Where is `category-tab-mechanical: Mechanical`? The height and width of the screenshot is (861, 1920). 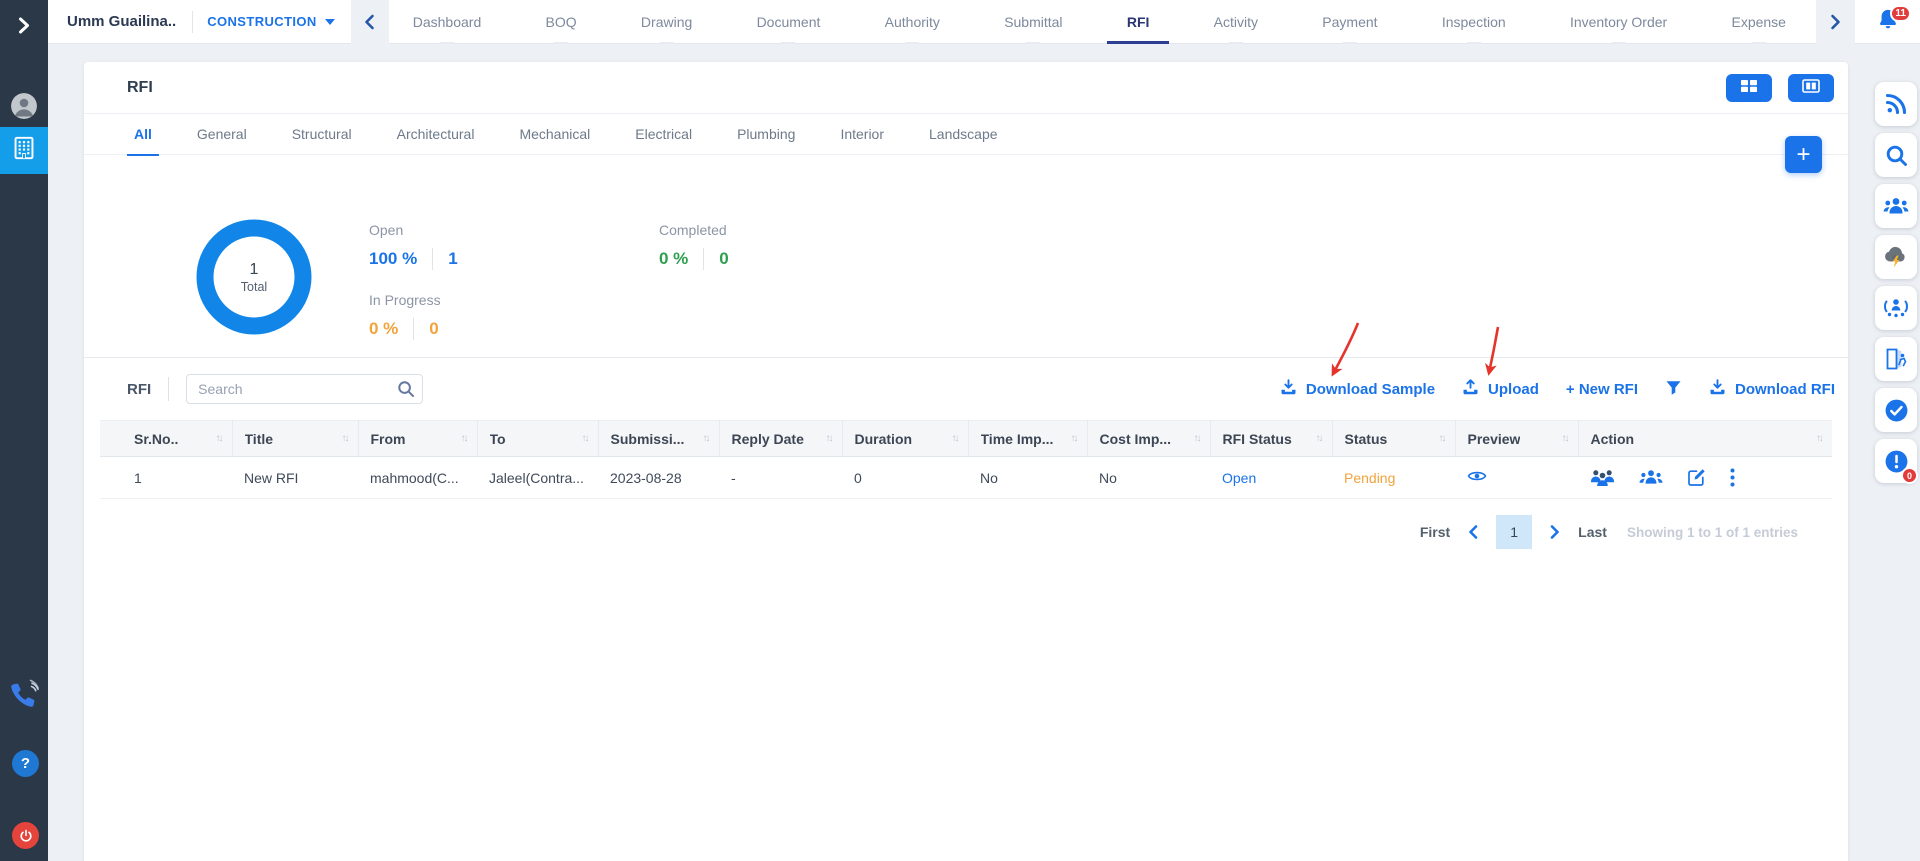 category-tab-mechanical: Mechanical is located at coordinates (554, 134).